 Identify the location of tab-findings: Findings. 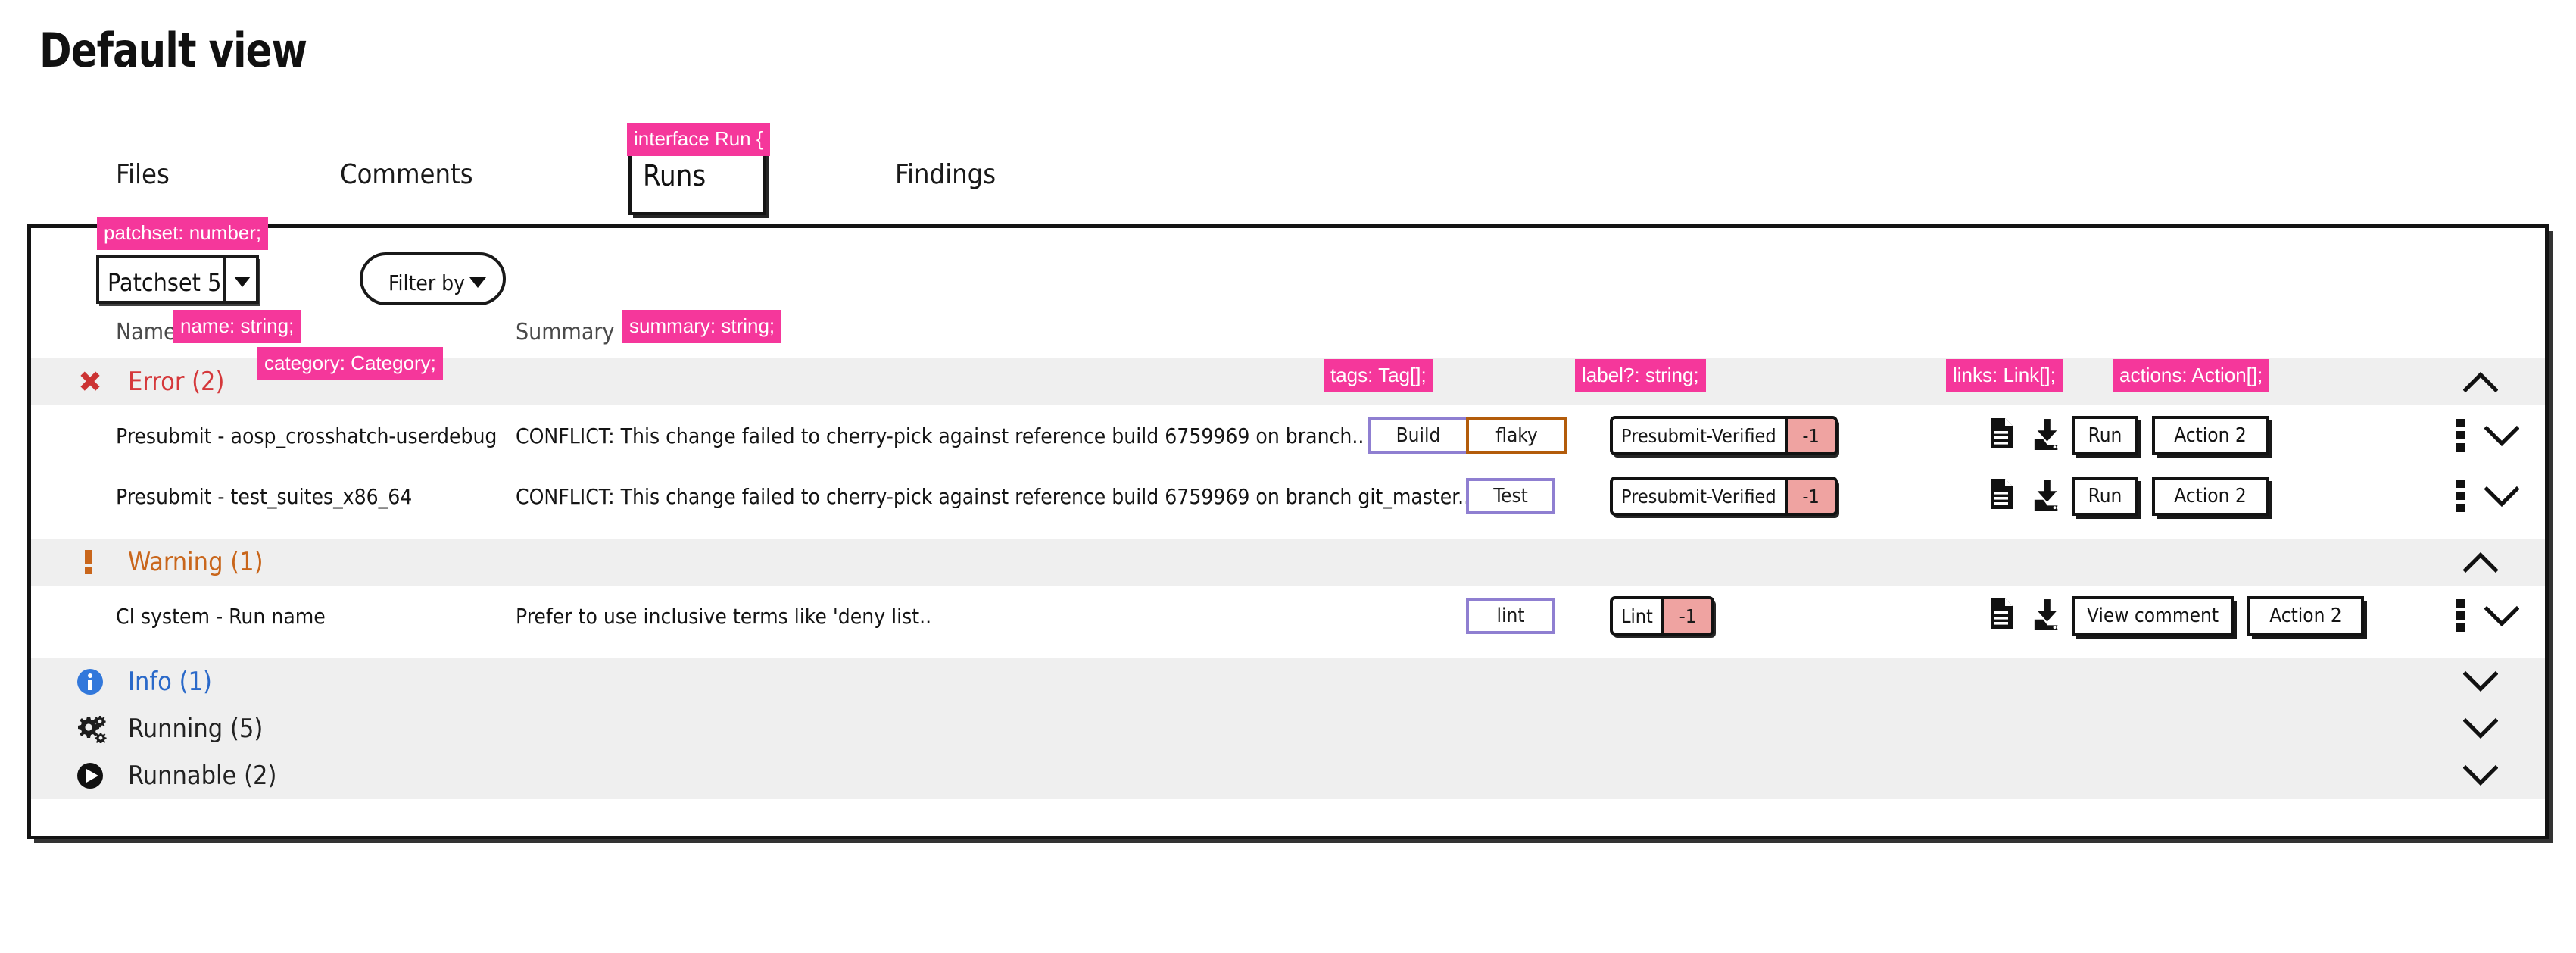
(945, 174).